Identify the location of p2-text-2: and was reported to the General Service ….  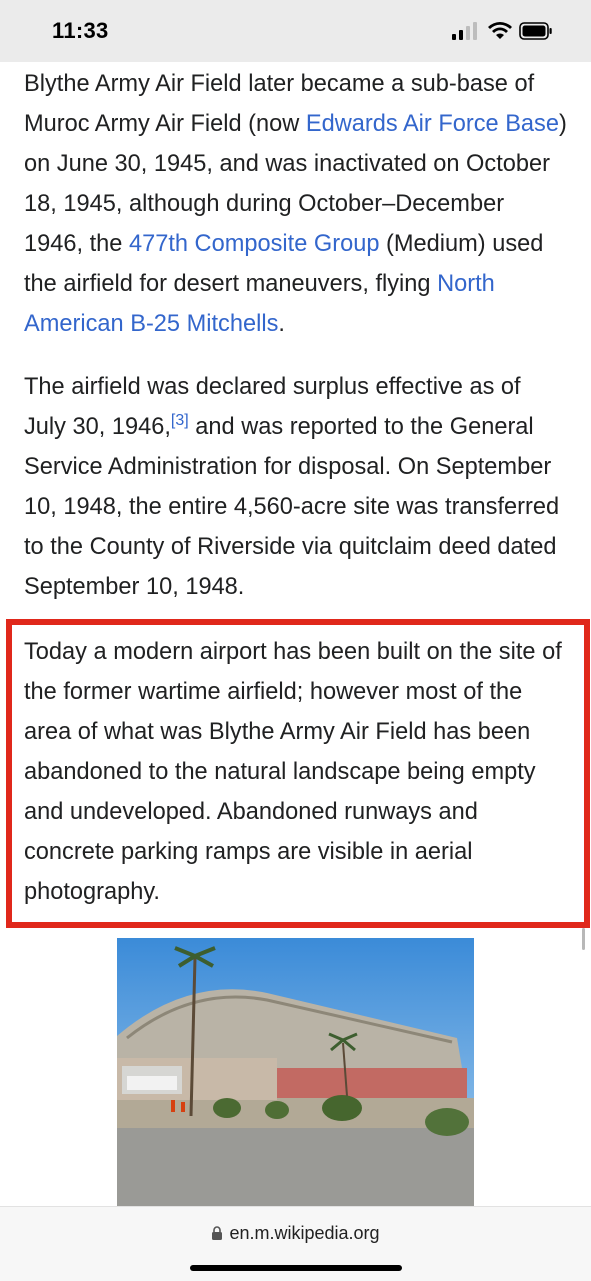
(292, 507).